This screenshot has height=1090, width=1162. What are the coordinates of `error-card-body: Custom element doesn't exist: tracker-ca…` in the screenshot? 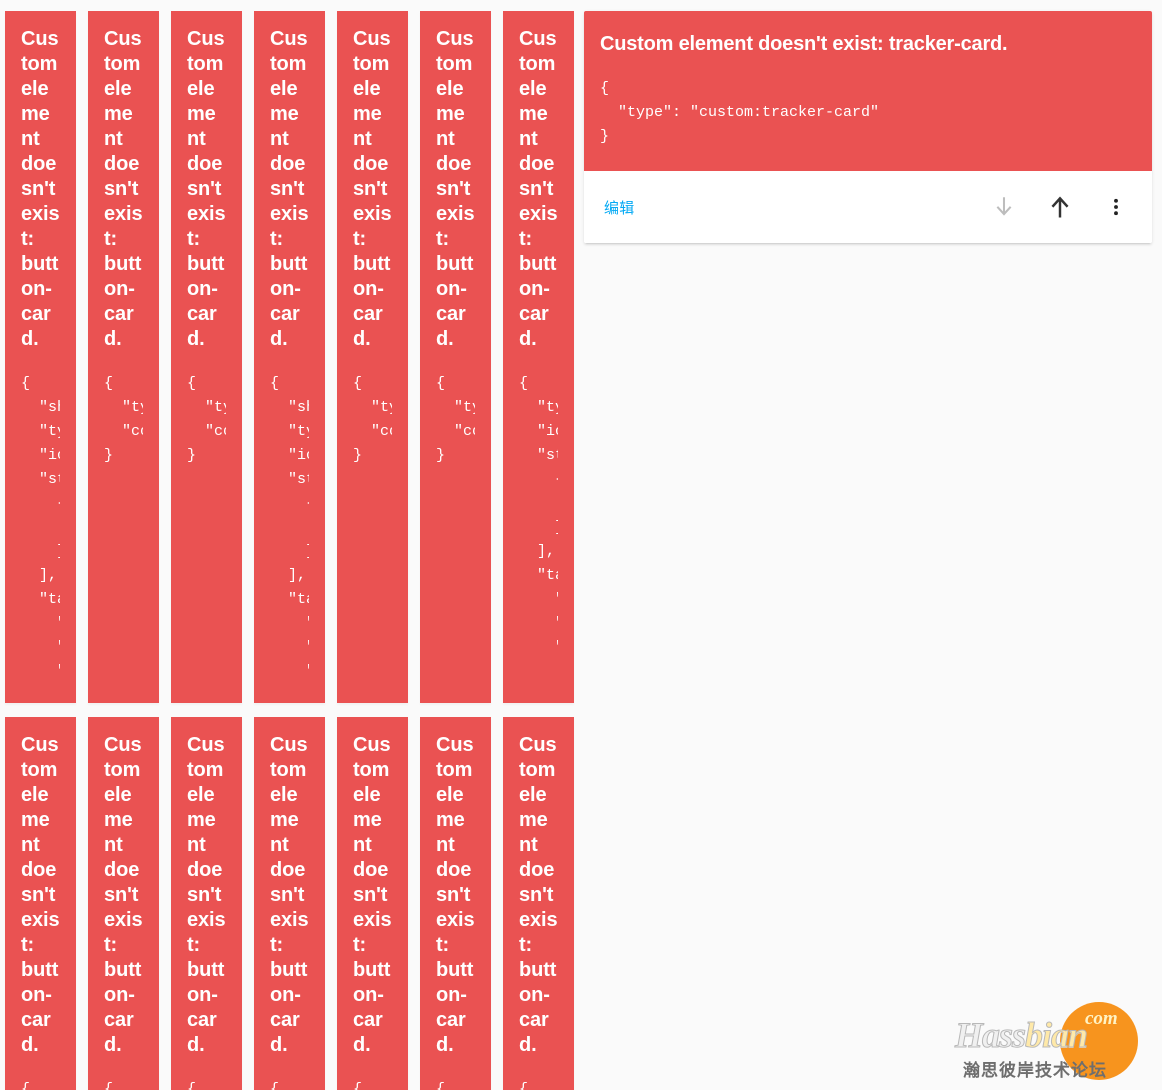 It's located at (868, 91).